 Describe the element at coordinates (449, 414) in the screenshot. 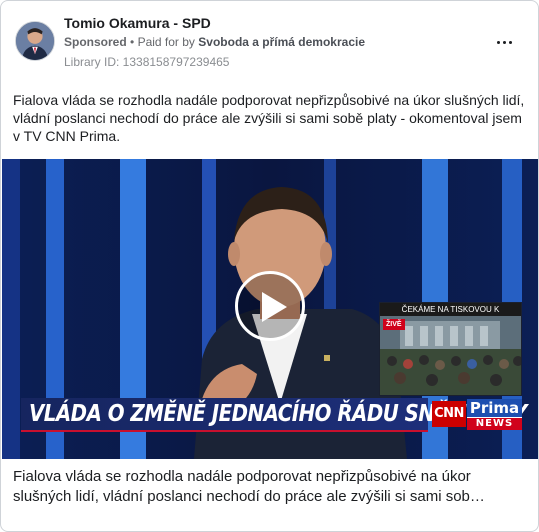

I see `cnn-logo: CNN` at that location.